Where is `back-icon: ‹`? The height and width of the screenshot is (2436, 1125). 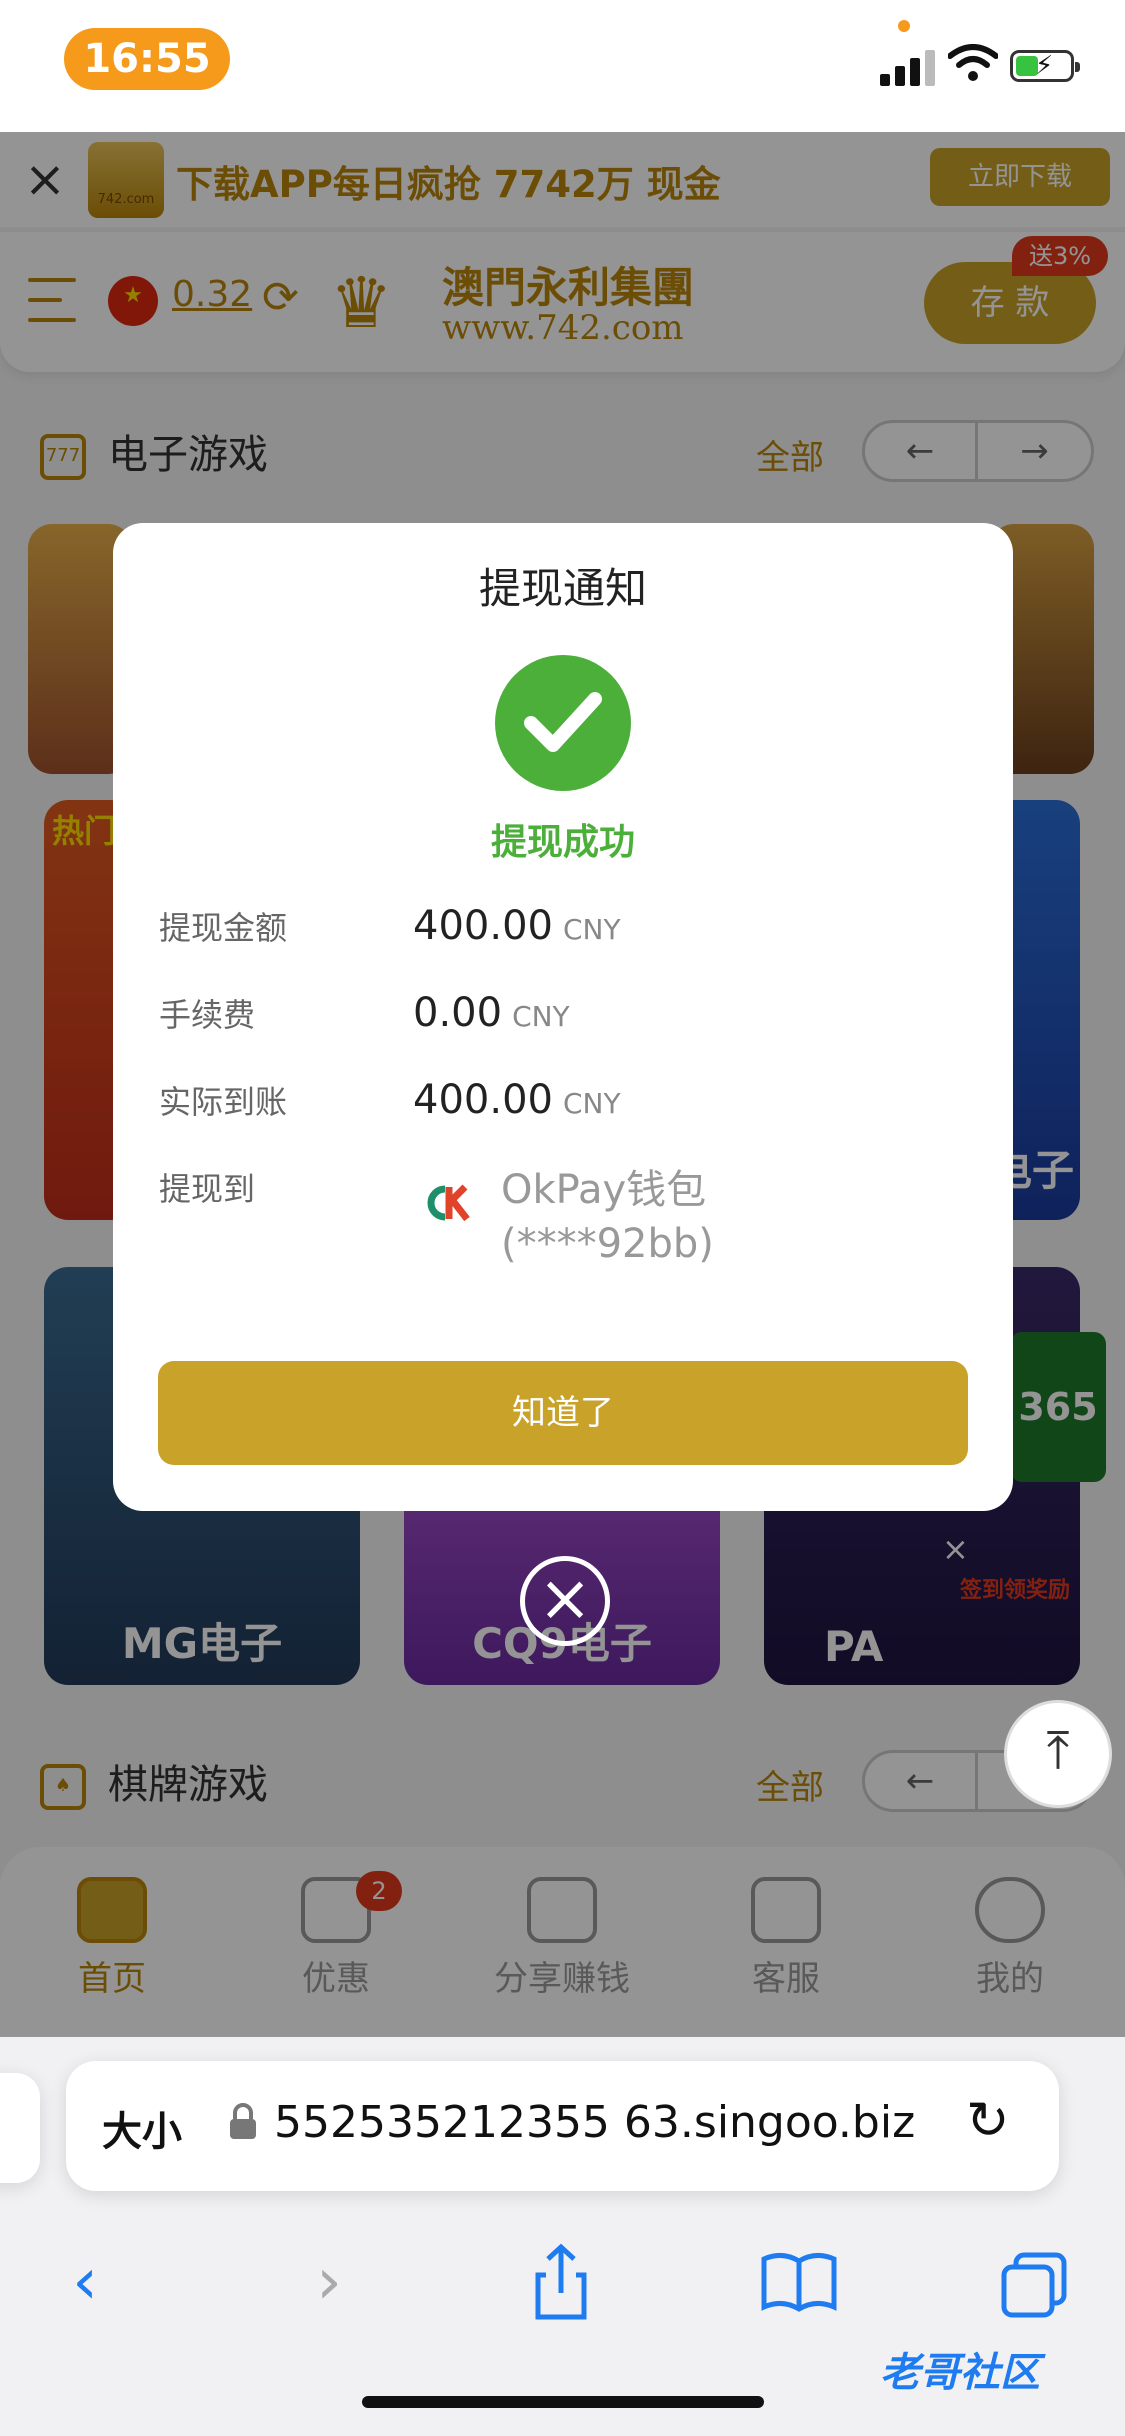
back-icon: ‹ is located at coordinates (85, 2282).